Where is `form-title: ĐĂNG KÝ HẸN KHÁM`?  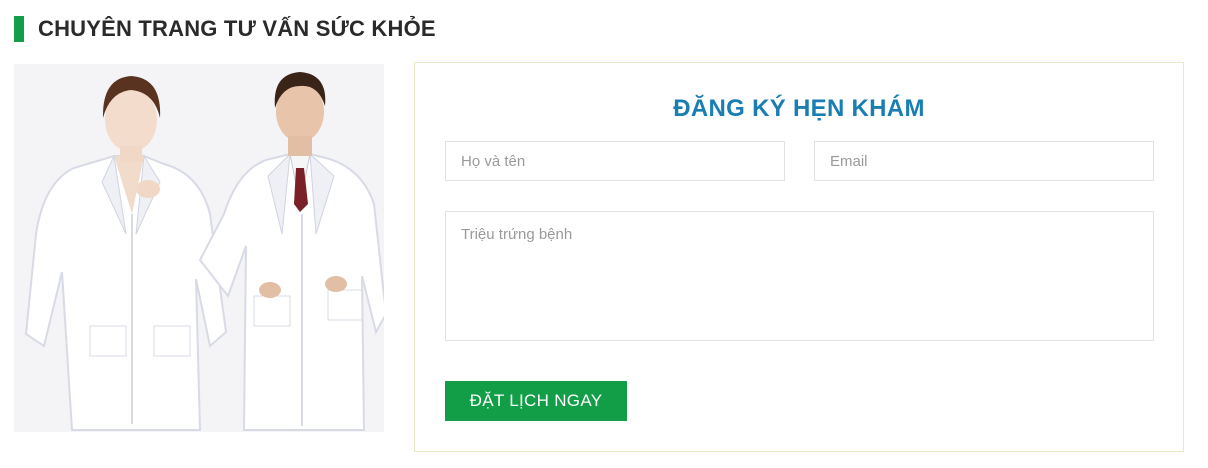
form-title: ĐĂNG KÝ HẸN KHÁM is located at coordinates (799, 108).